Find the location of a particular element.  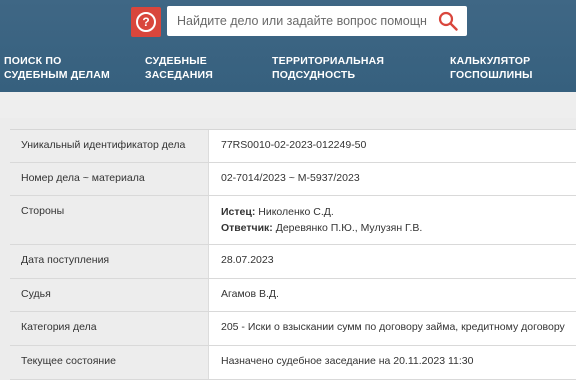

judge-value: Агамов В.Д. is located at coordinates (392, 295).